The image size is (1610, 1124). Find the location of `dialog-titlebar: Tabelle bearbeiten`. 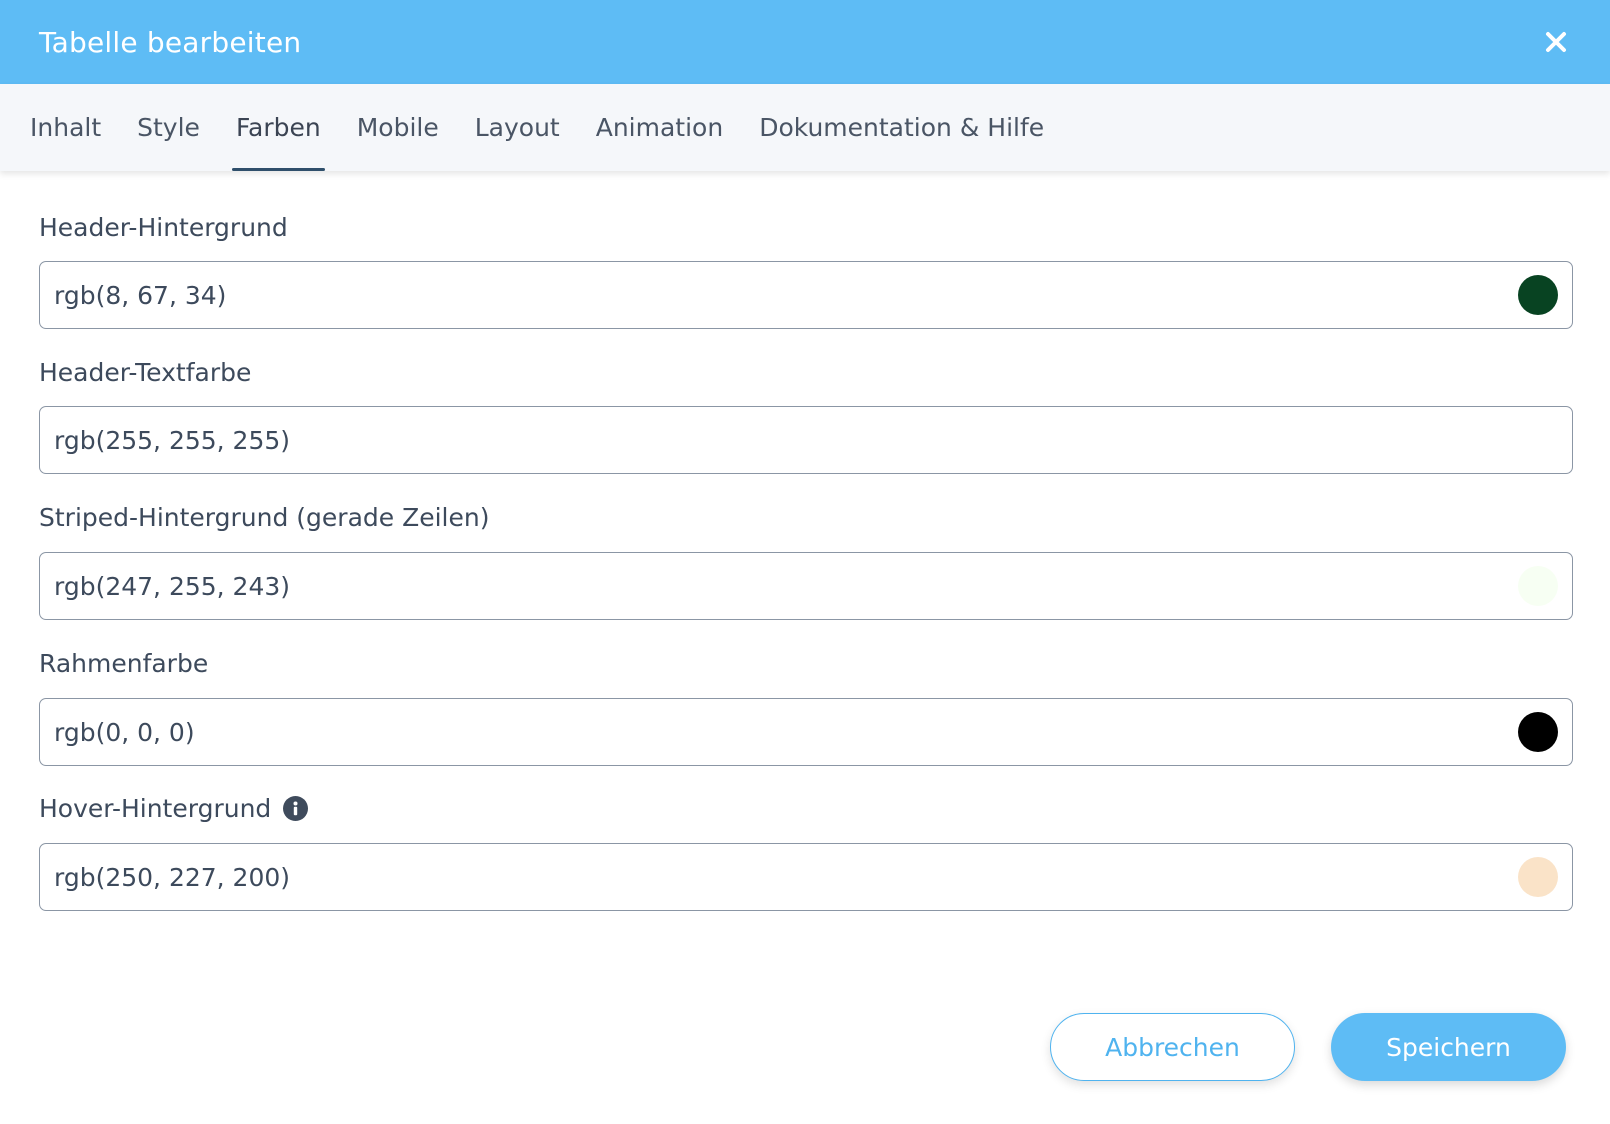

dialog-titlebar: Tabelle bearbeiten is located at coordinates (805, 42).